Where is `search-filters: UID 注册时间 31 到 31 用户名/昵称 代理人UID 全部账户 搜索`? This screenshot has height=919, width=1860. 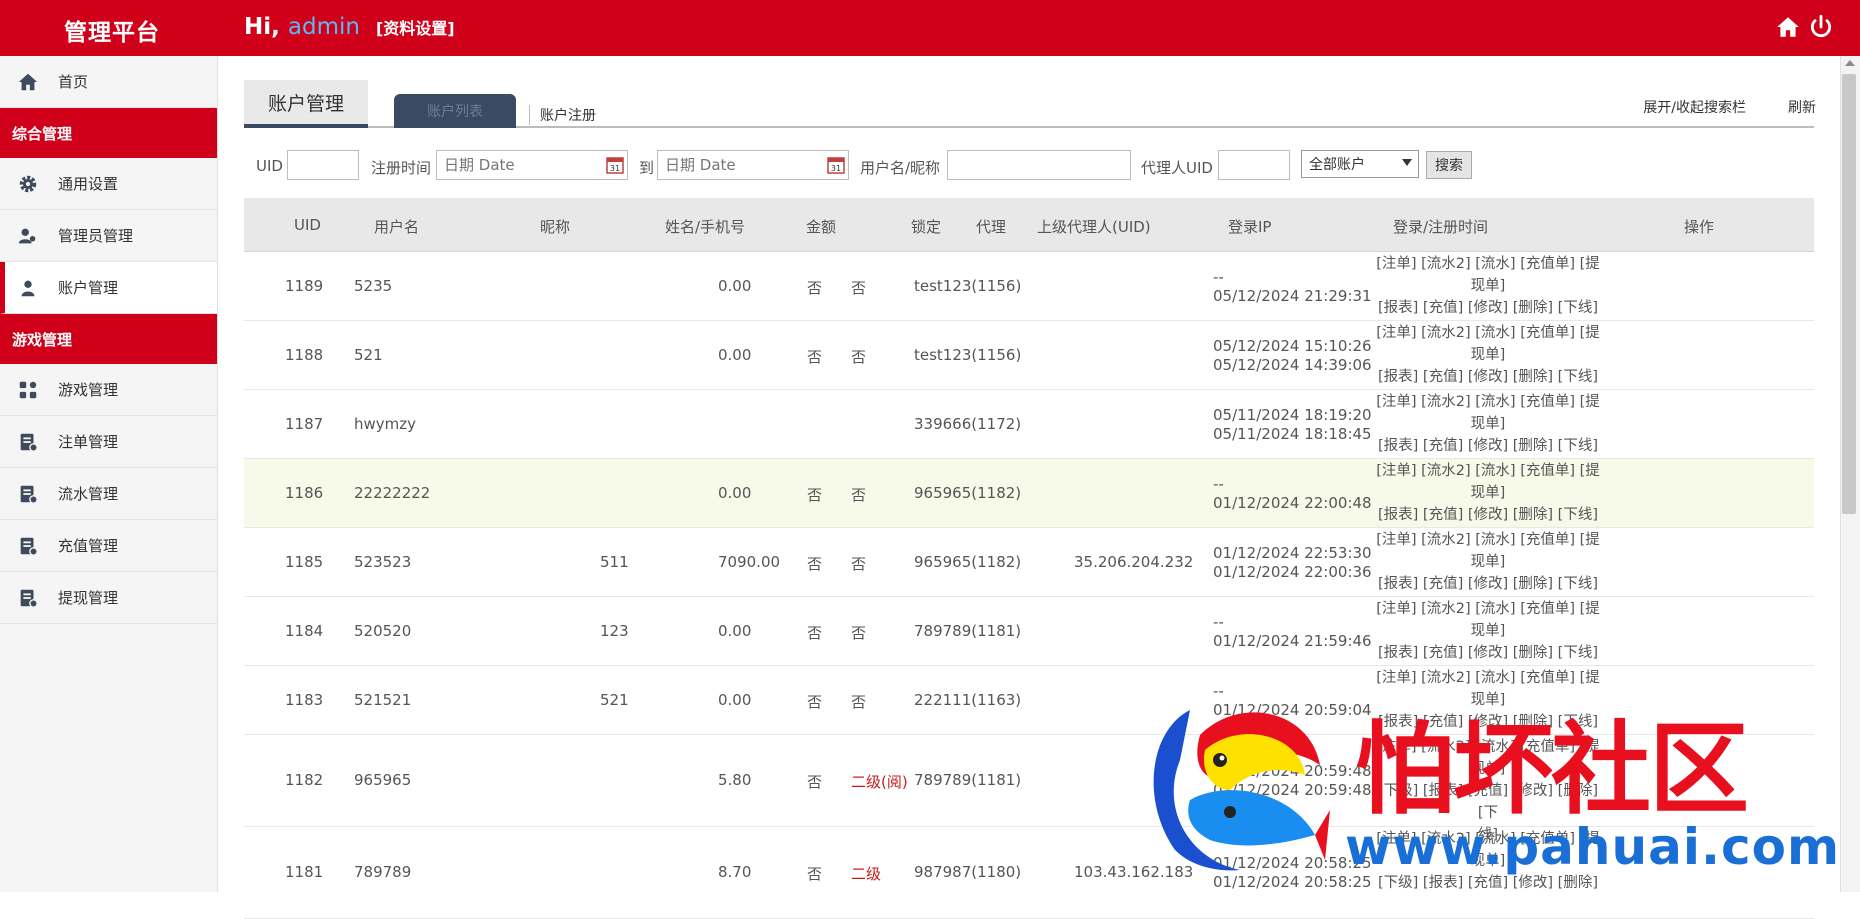 search-filters: UID 注册时间 31 到 31 用户名/昵称 代理人UID 全部账户 搜索 is located at coordinates (1029, 167).